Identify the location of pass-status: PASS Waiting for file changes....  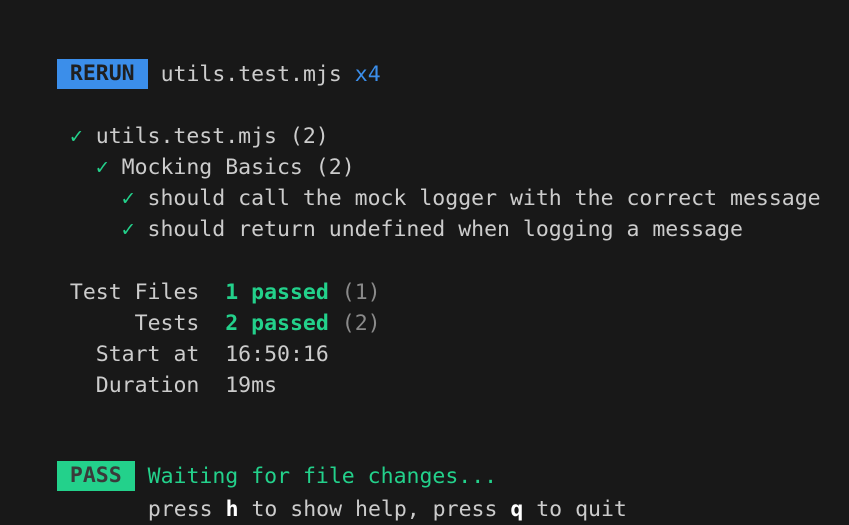
(264, 460).